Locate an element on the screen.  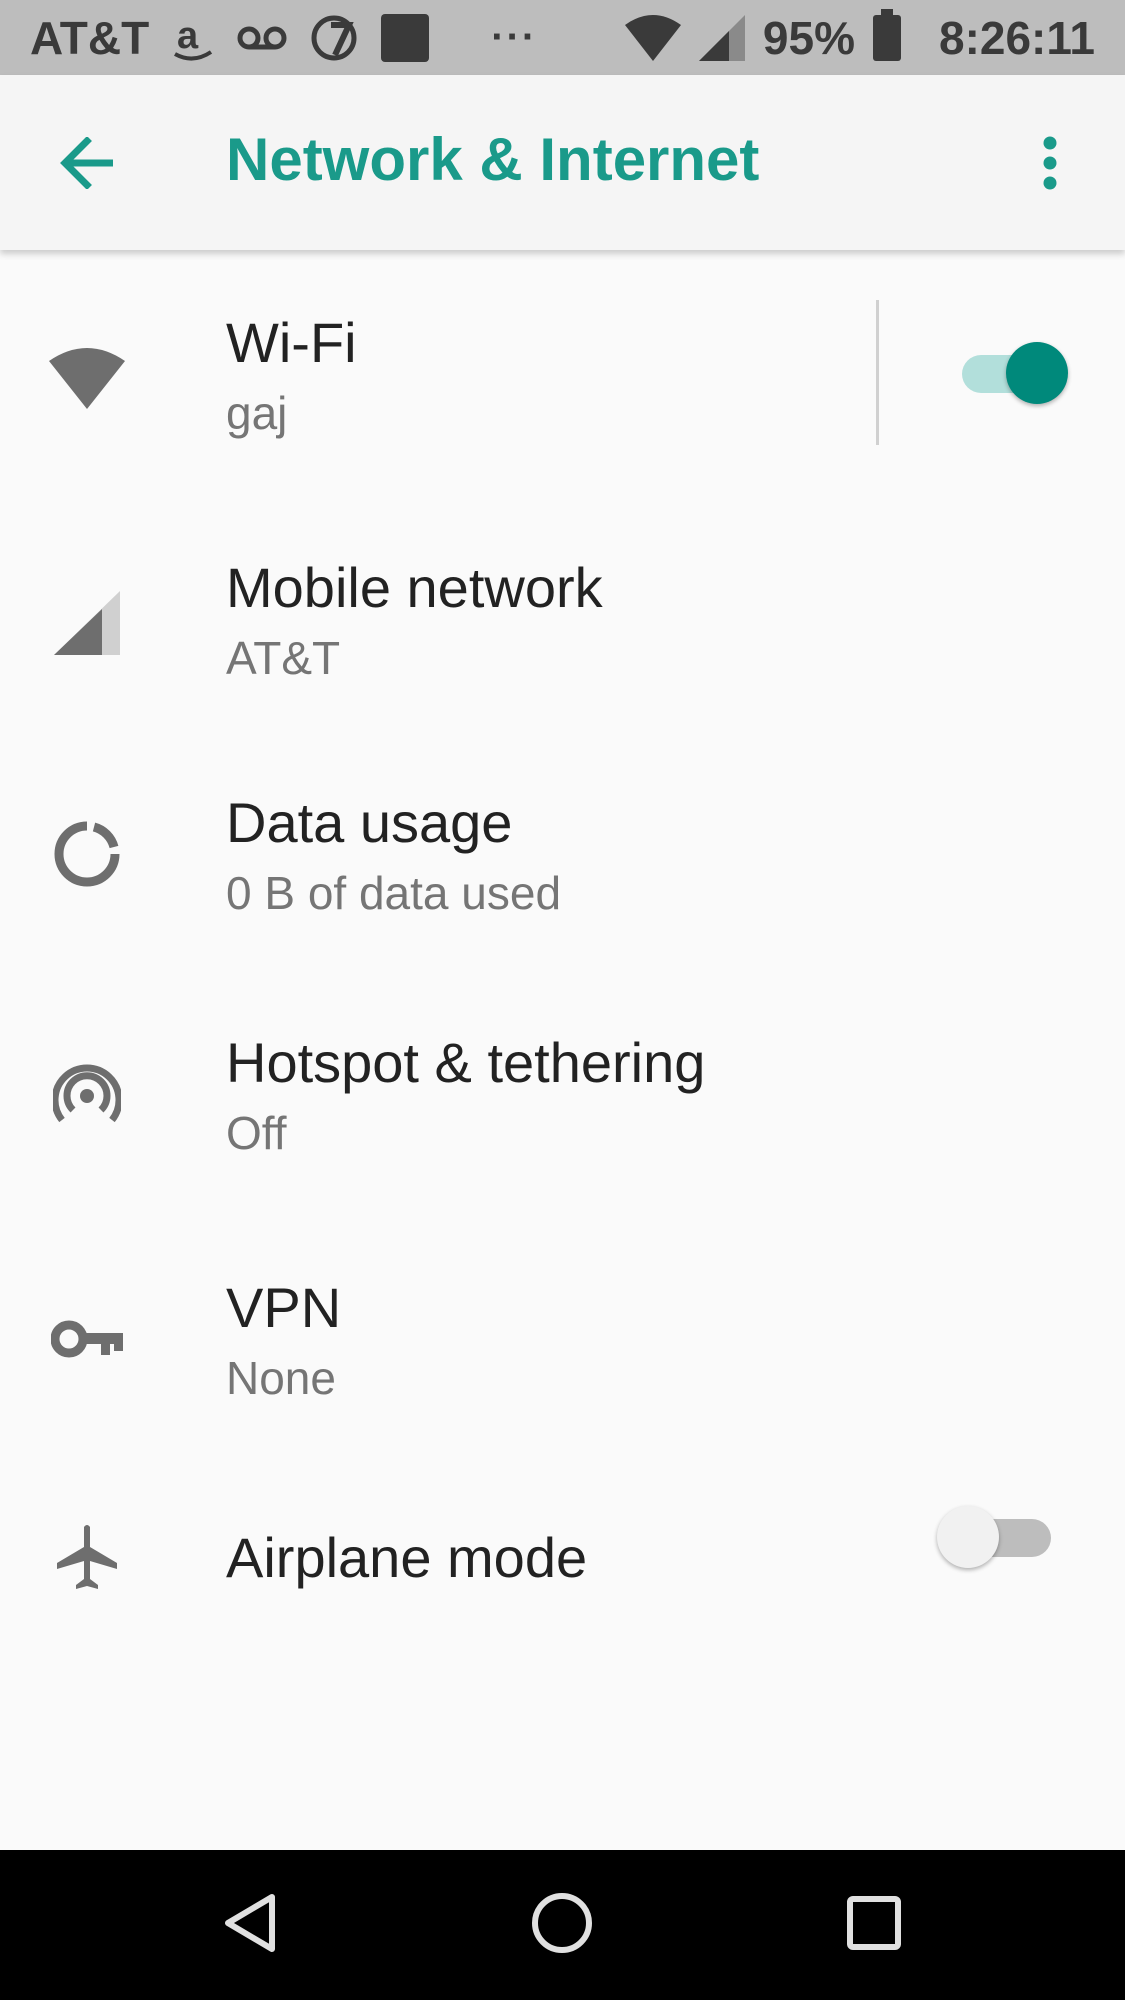
signal-icon is located at coordinates (87, 623).